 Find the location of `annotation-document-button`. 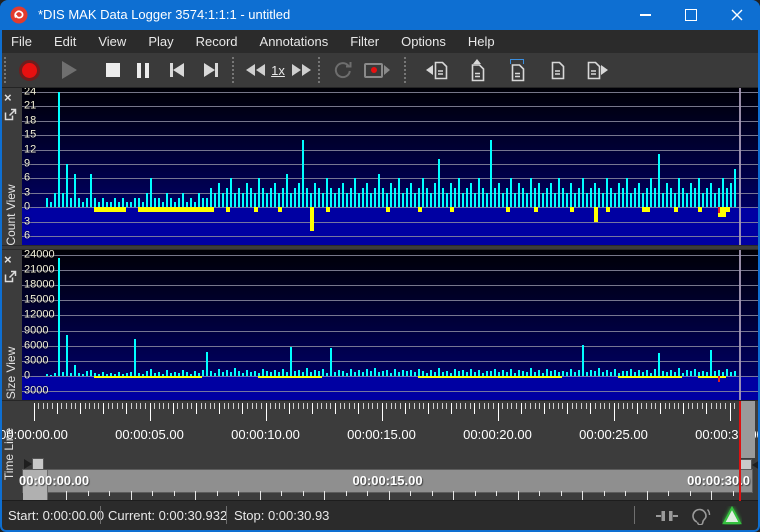

annotation-document-button is located at coordinates (557, 70).